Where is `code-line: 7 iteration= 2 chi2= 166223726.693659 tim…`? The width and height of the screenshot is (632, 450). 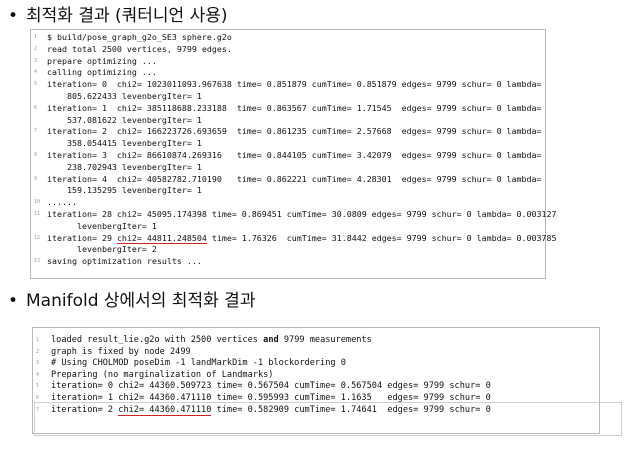
code-line: 7 iteration= 2 chi2= 166223726.693659 tim… is located at coordinates (288, 132).